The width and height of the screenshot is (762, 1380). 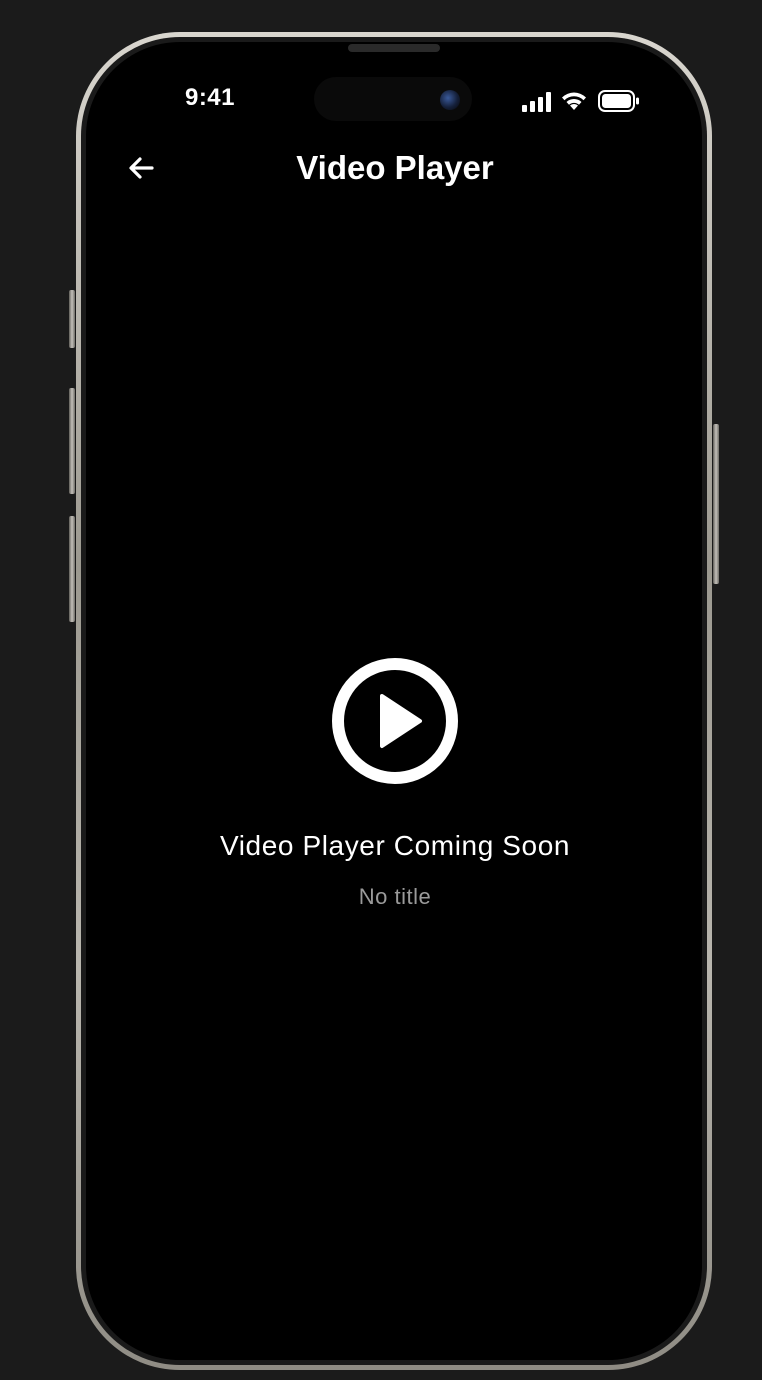 I want to click on play-button, so click(x=395, y=721).